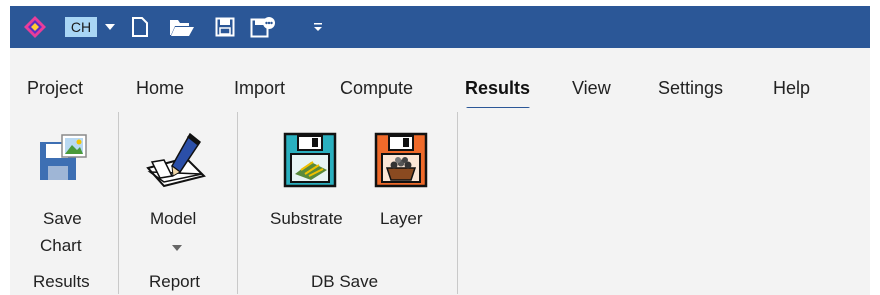  What do you see at coordinates (401, 219) in the screenshot?
I see `layer-button-label: Layer` at bounding box center [401, 219].